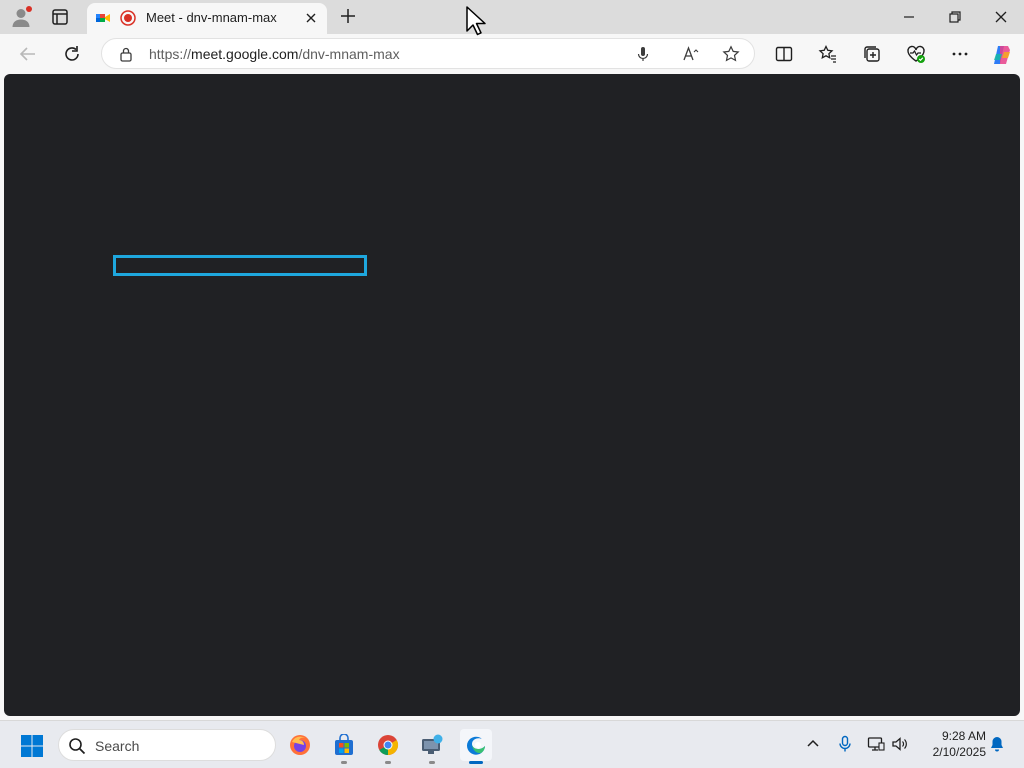 The height and width of the screenshot is (768, 1024). I want to click on more-options-icon, so click(960, 54).